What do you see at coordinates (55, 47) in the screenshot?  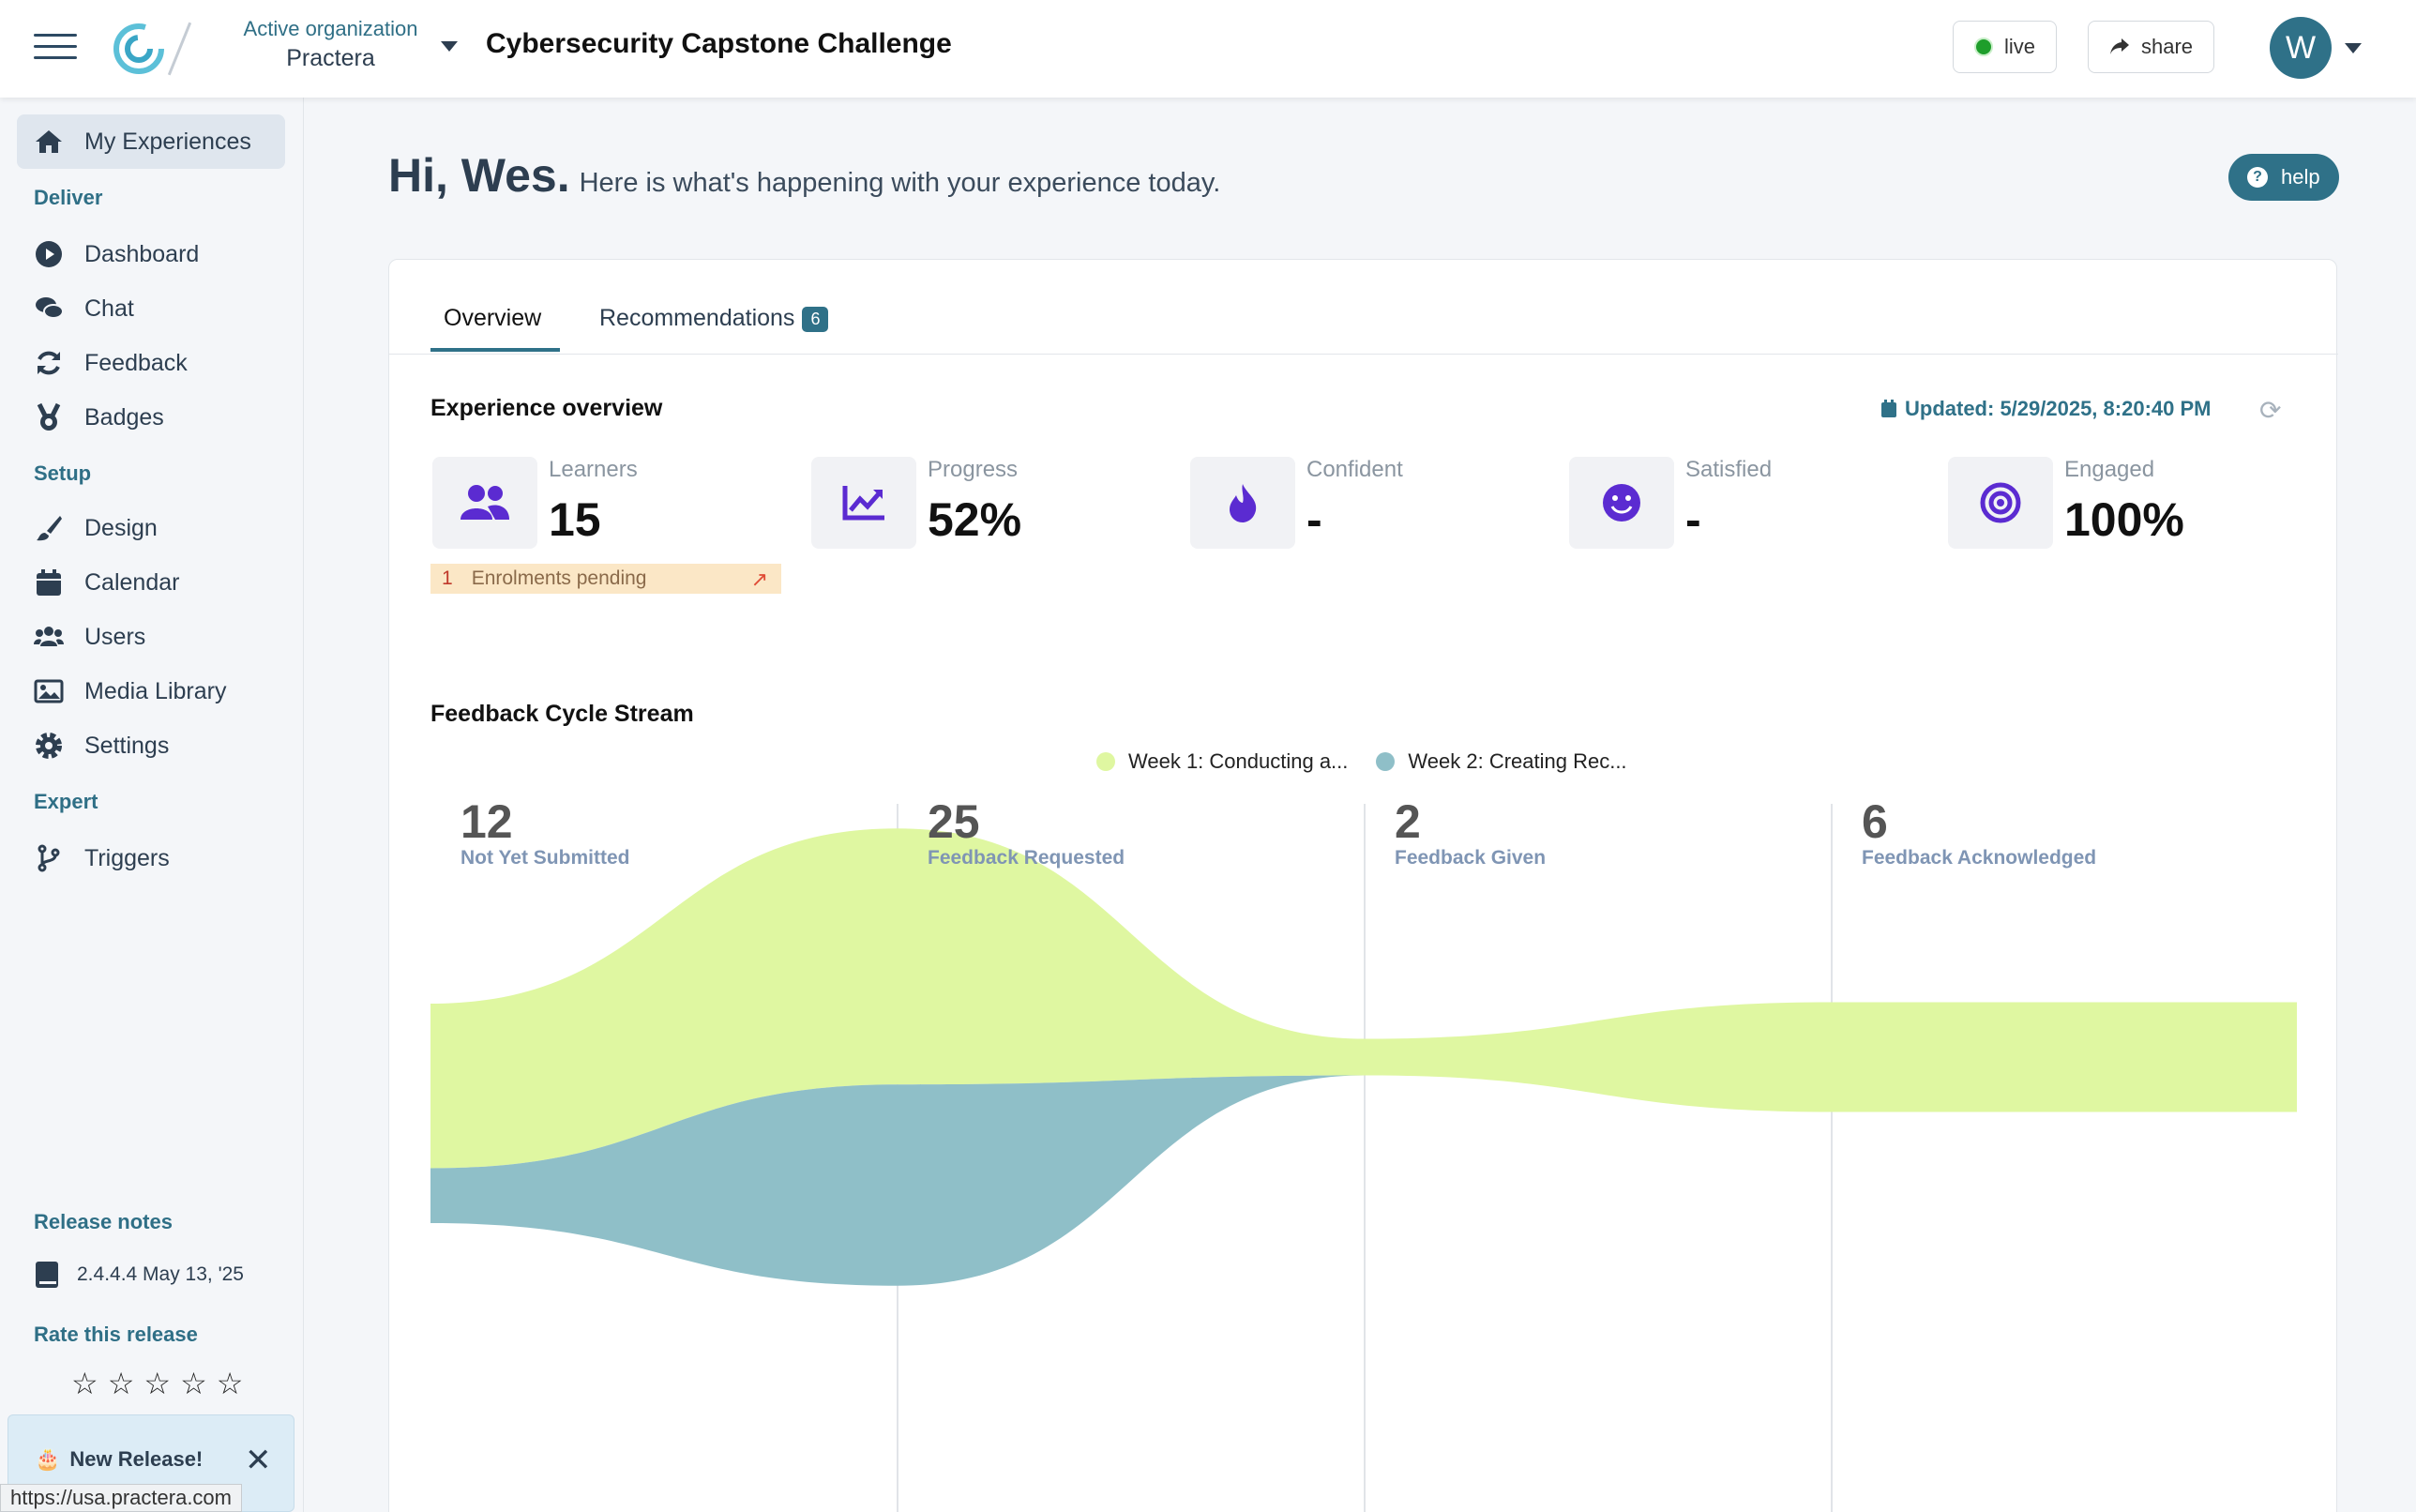 I see `hamburger-menu-icon` at bounding box center [55, 47].